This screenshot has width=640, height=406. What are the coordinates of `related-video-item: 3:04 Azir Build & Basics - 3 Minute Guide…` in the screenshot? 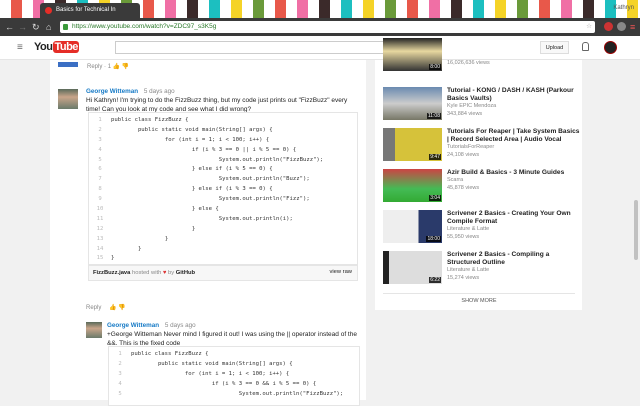 It's located at (483, 186).